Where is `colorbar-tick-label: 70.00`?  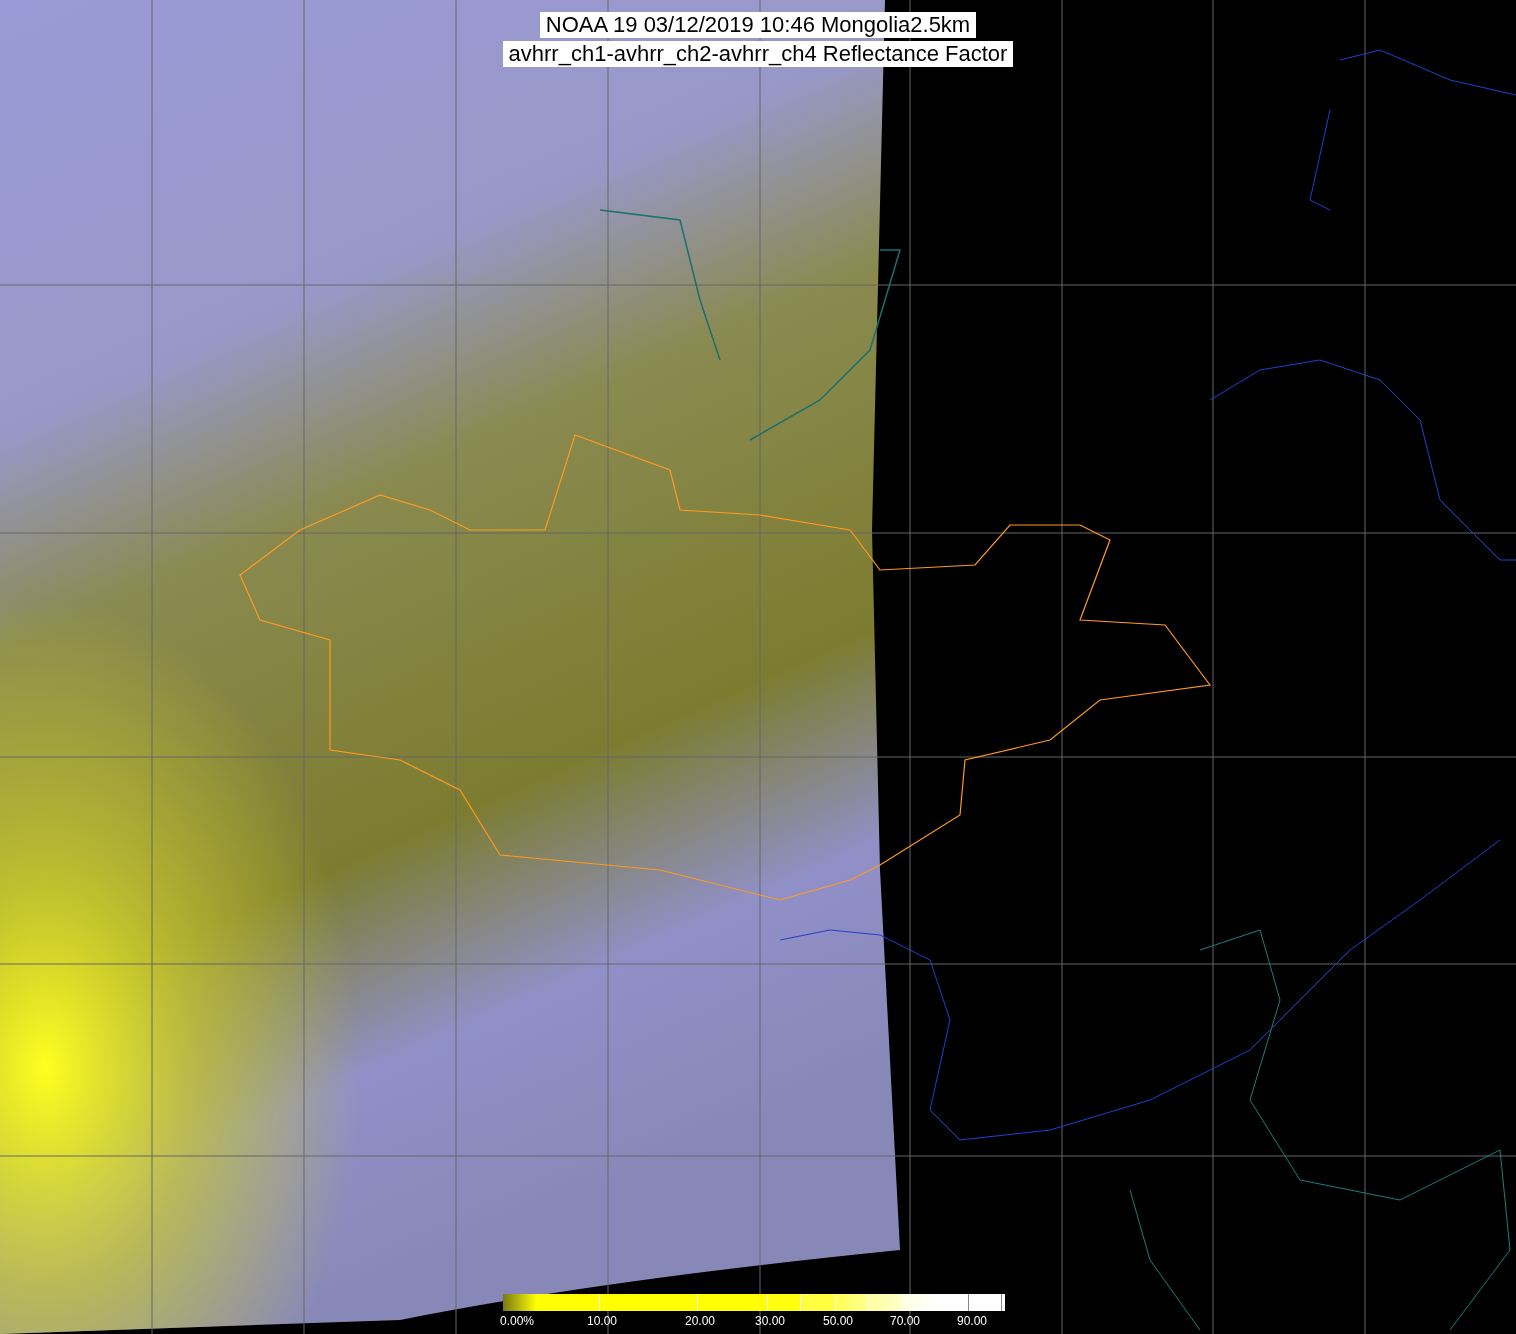 colorbar-tick-label: 70.00 is located at coordinates (905, 1321).